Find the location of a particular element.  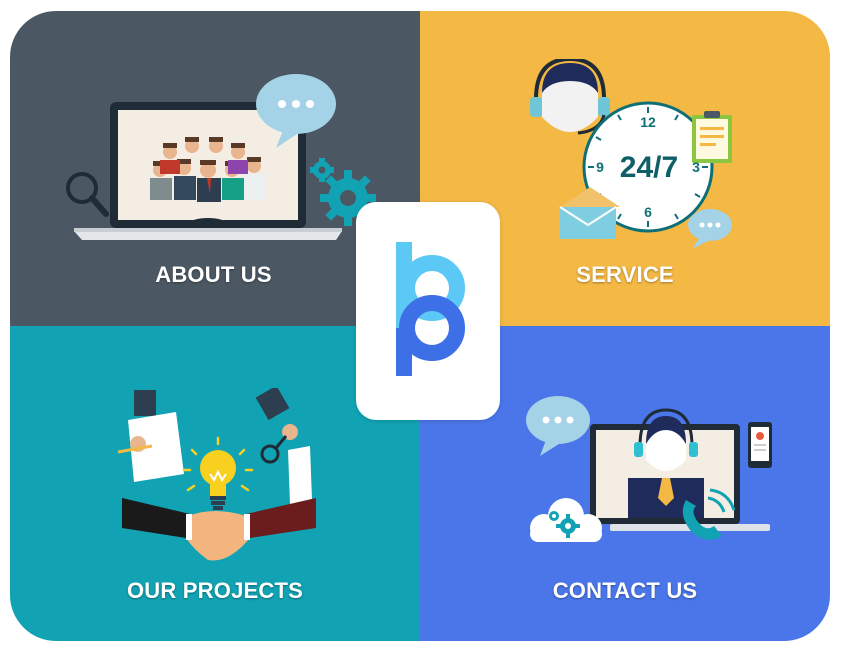

smartphone-icon is located at coordinates (760, 445).